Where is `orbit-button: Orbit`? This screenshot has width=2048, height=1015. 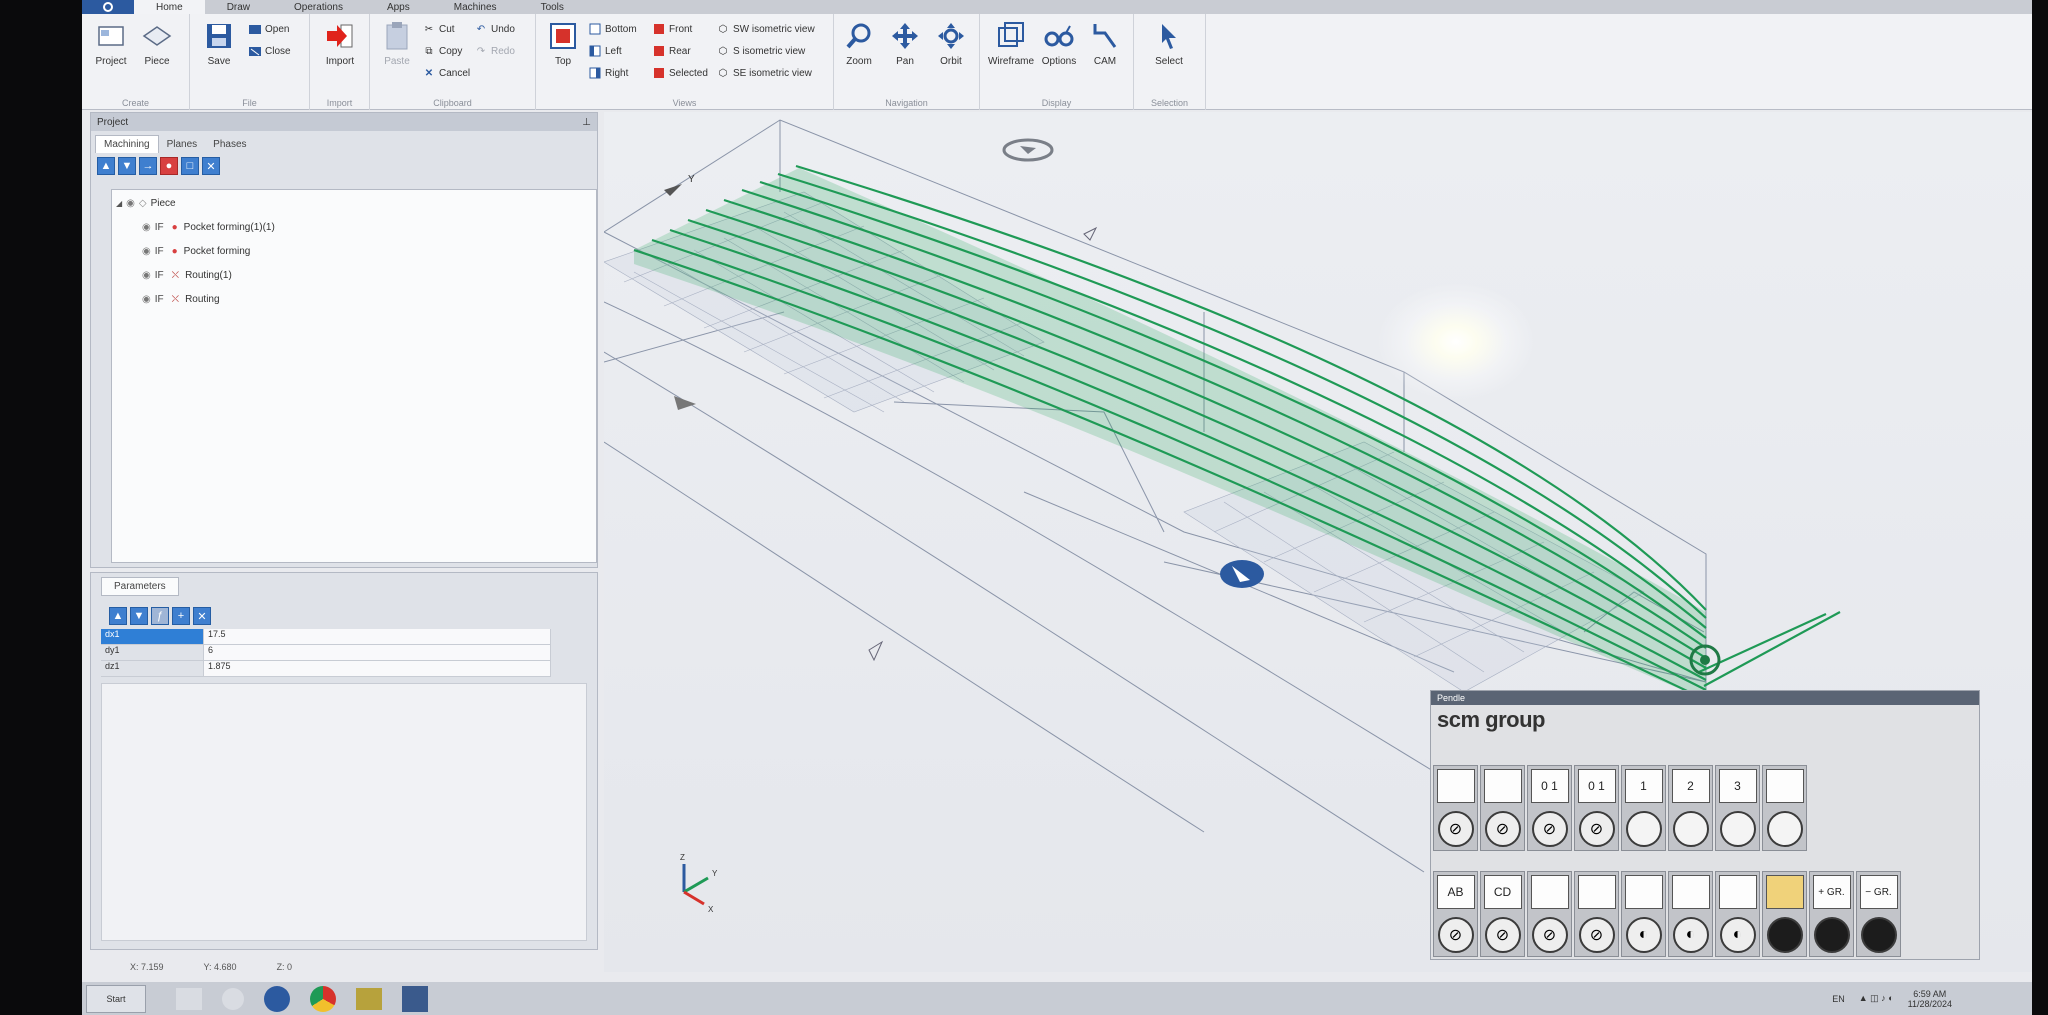
orbit-button: Orbit is located at coordinates (951, 52).